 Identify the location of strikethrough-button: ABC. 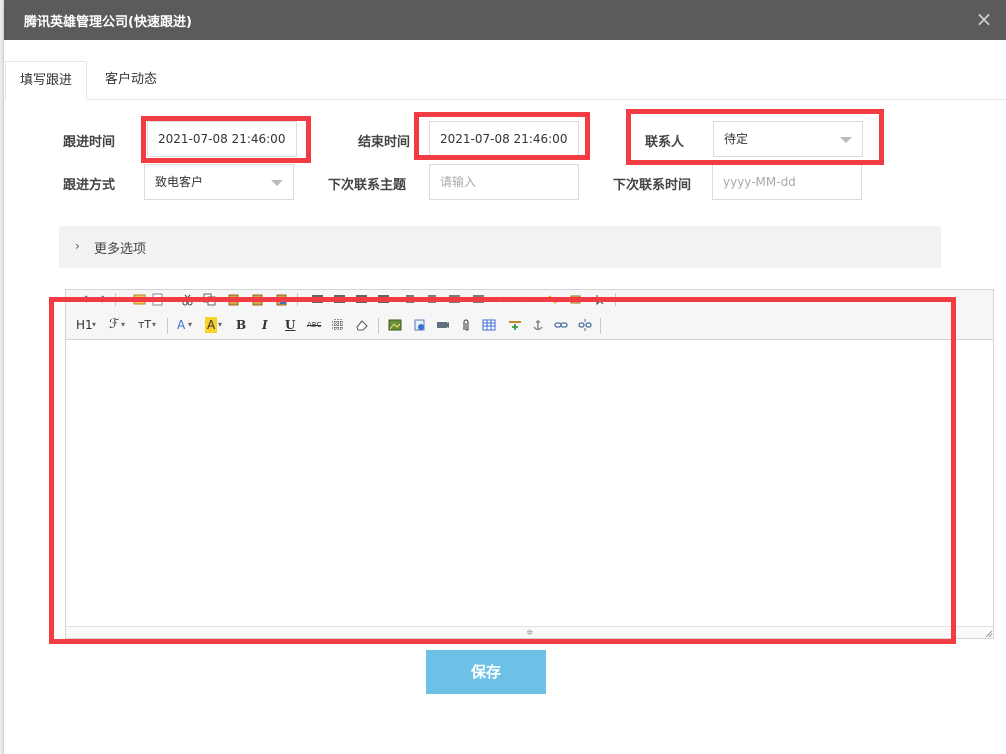
(314, 325).